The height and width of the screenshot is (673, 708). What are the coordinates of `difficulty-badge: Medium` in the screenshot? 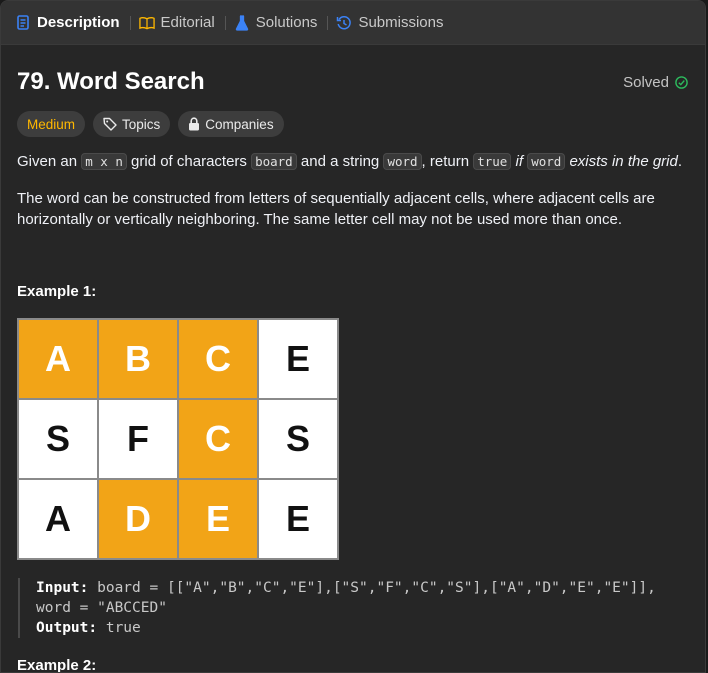 It's located at (51, 124).